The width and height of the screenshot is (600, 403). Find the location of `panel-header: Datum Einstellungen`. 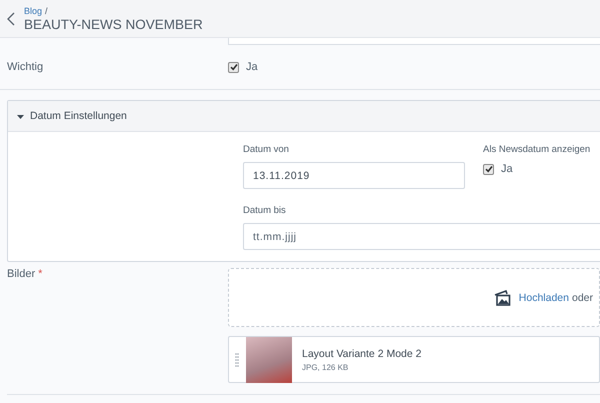

panel-header: Datum Einstellungen is located at coordinates (304, 116).